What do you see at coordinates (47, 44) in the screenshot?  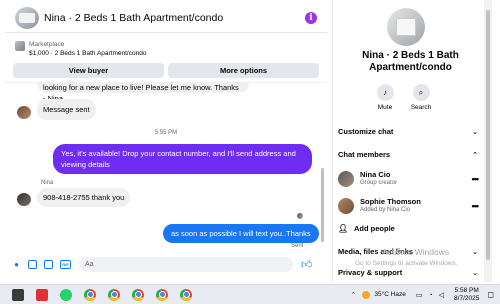 I see `listing-label: Marketplace` at bounding box center [47, 44].